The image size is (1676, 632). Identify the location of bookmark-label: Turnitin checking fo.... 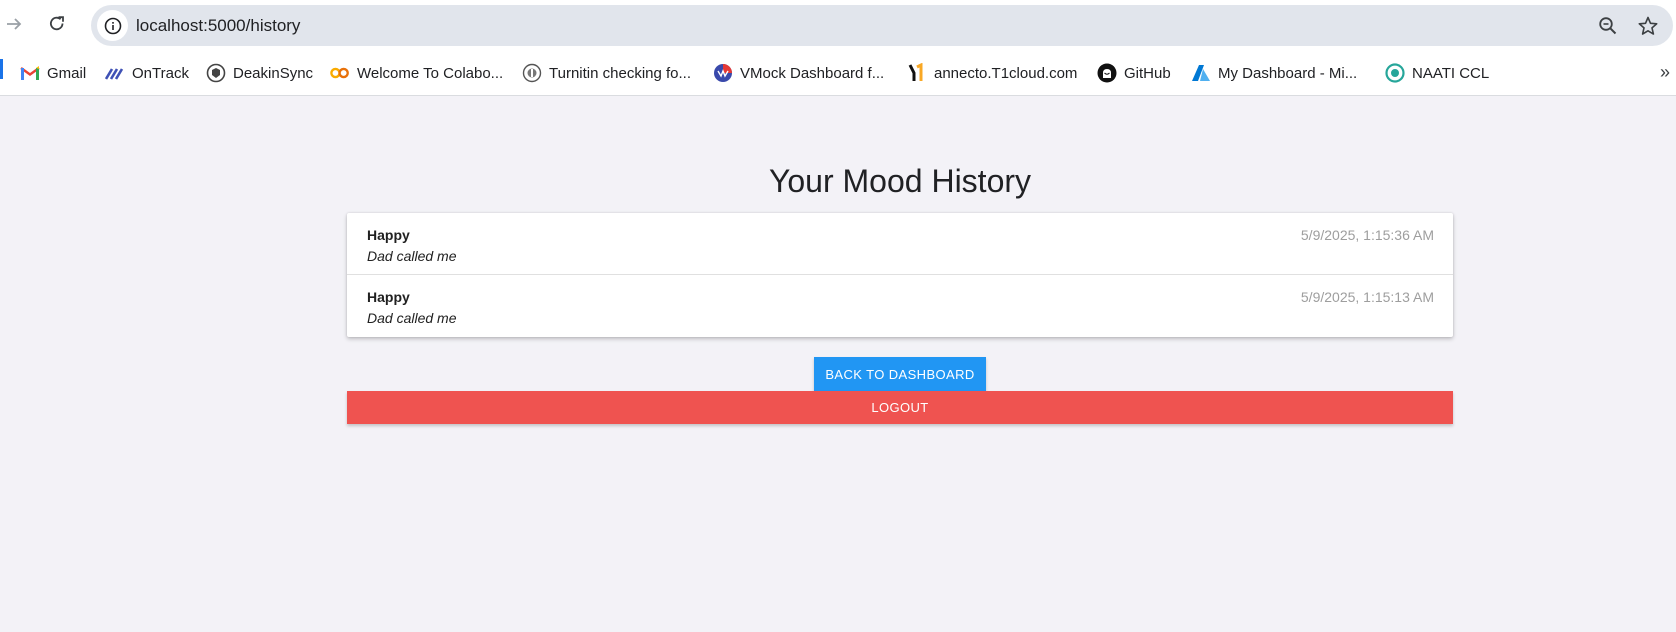
(620, 73).